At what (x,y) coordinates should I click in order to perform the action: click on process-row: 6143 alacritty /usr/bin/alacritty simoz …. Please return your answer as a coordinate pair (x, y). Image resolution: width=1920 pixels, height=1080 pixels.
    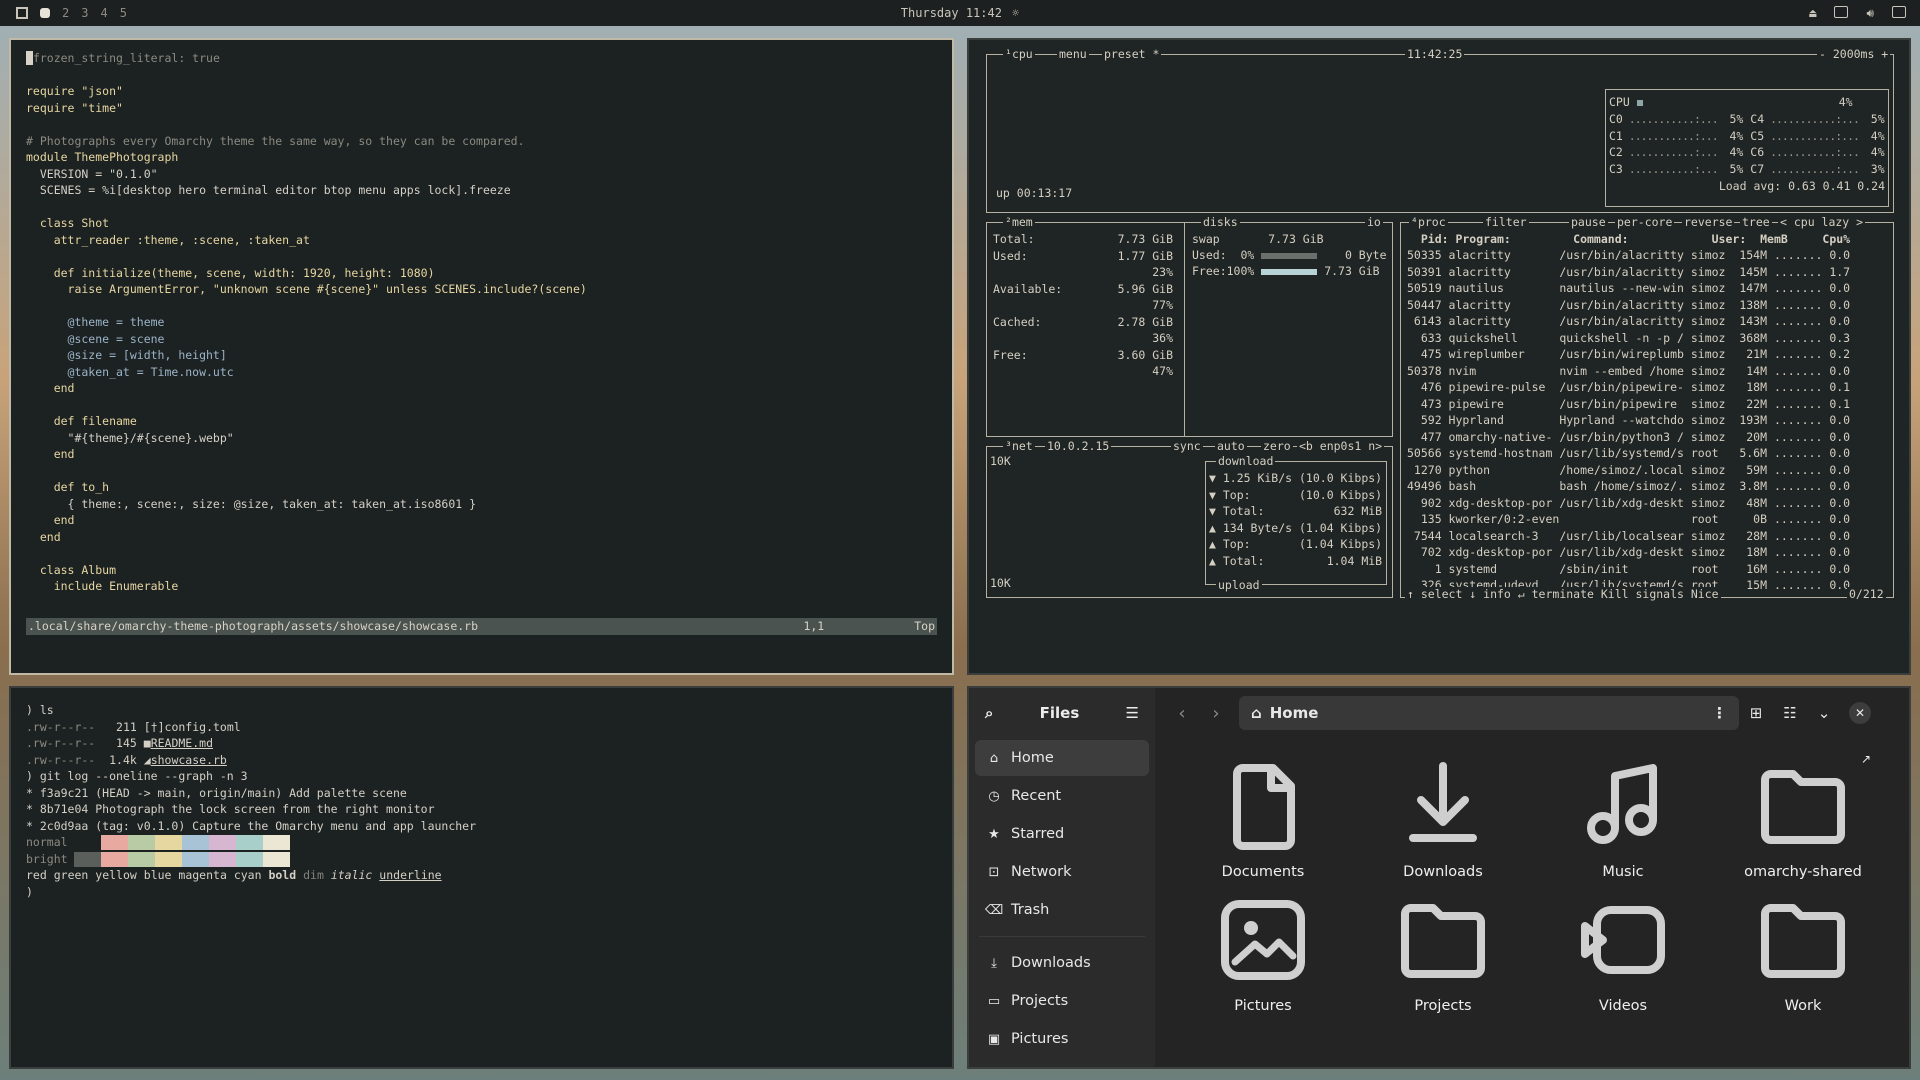
    Looking at the image, I should click on (1628, 321).